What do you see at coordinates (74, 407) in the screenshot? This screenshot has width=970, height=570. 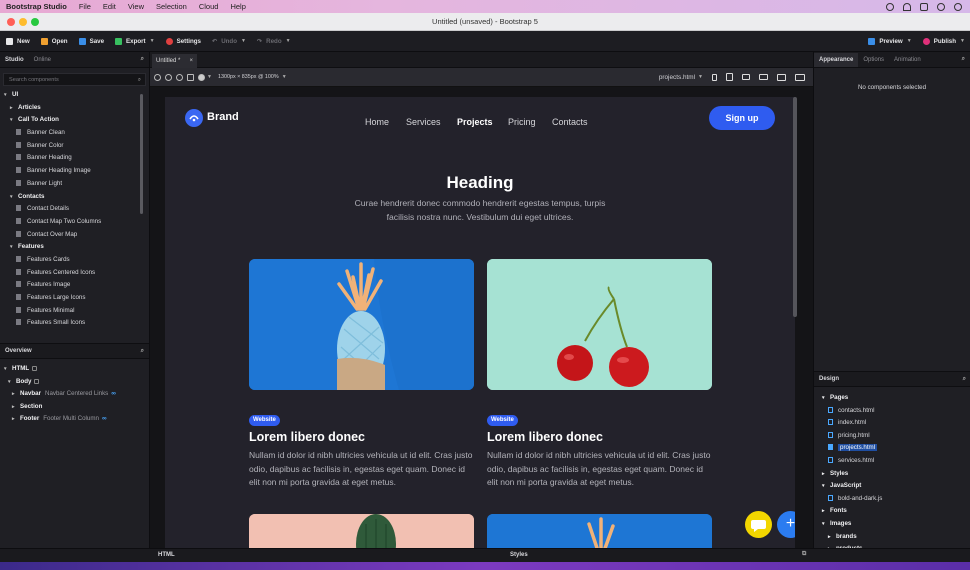 I see `overview-section: ▸ Section` at bounding box center [74, 407].